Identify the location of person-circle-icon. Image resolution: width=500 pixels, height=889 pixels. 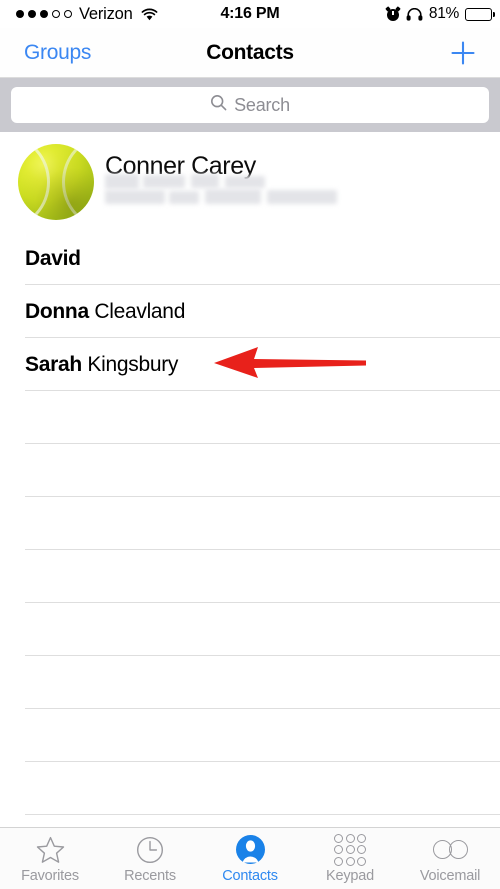
(250, 849).